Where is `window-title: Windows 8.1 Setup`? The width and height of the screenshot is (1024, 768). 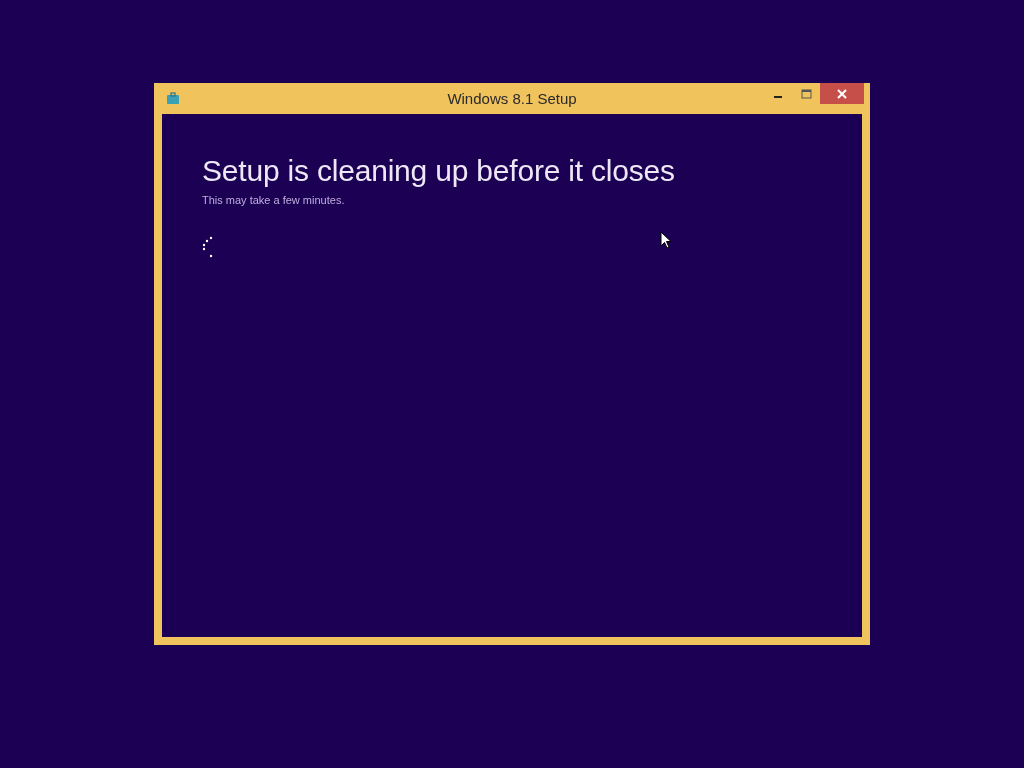
window-title: Windows 8.1 Setup is located at coordinates (512, 98).